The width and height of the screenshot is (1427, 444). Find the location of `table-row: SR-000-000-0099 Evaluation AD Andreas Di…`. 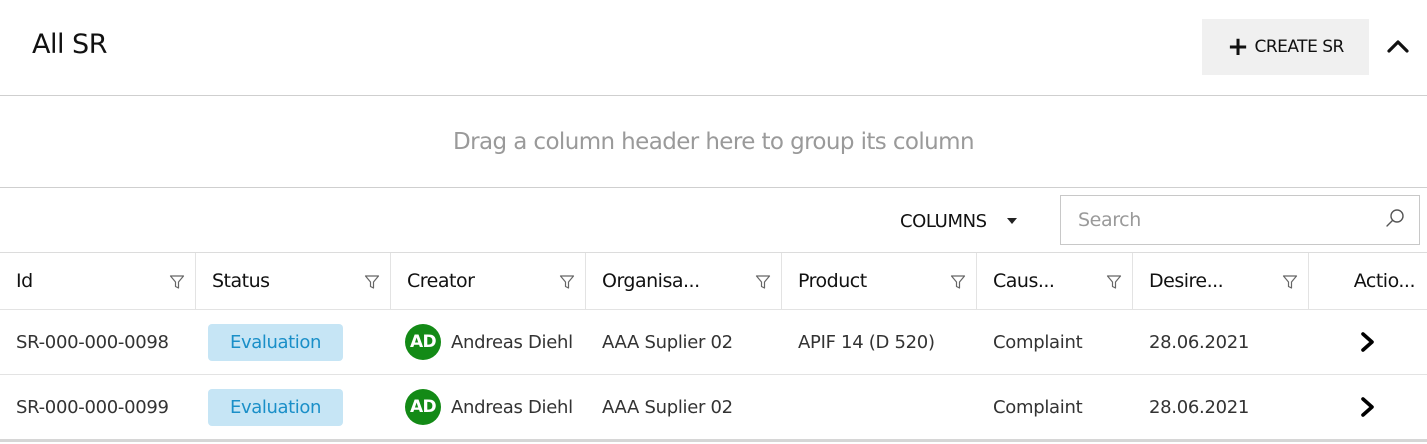

table-row: SR-000-000-0099 Evaluation AD Andreas Di… is located at coordinates (713, 407).